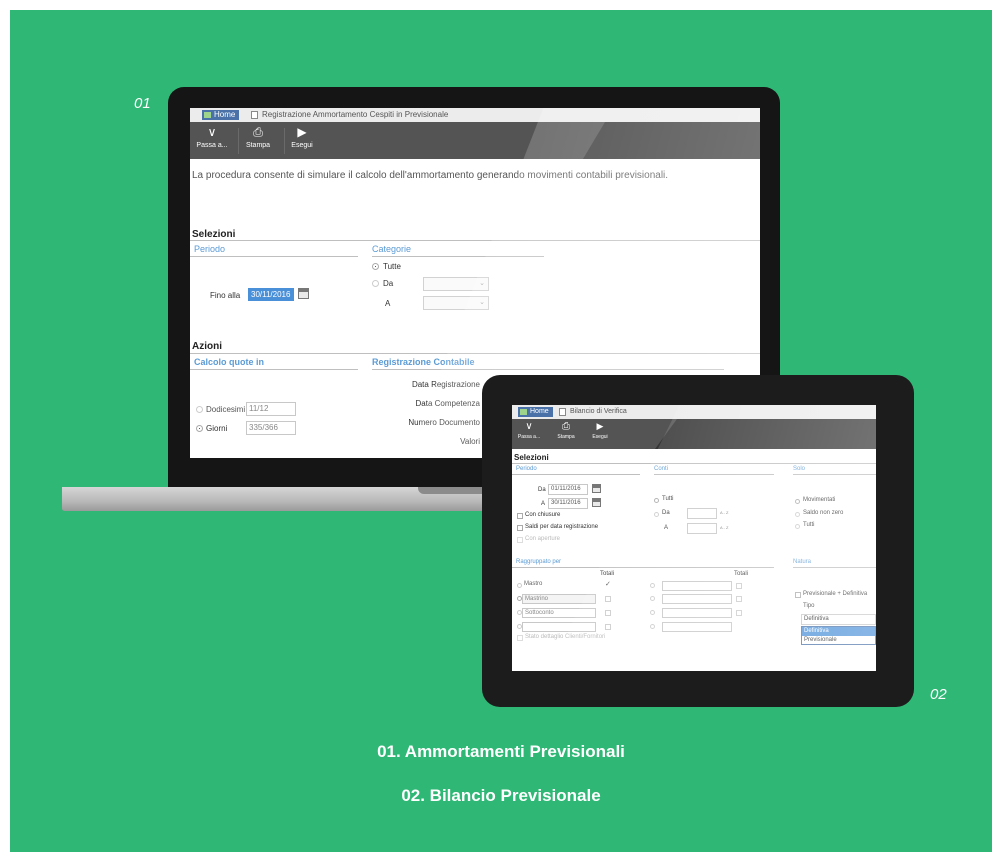 The image size is (1002, 862). Describe the element at coordinates (519, 585) in the screenshot. I see `mastro-radio` at that location.